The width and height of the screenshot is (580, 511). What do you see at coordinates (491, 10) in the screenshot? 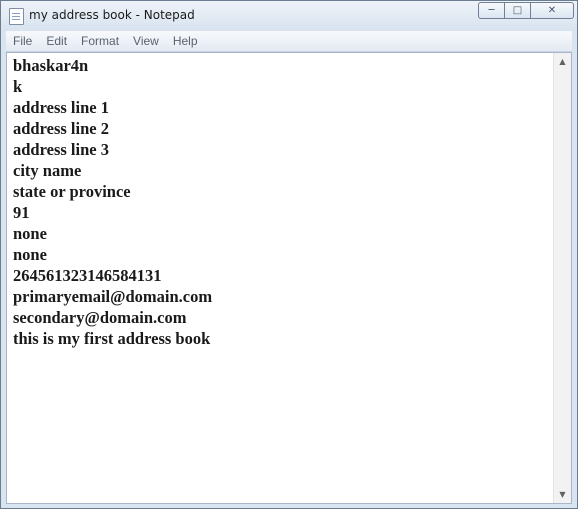
I see `minimize-button: ─` at bounding box center [491, 10].